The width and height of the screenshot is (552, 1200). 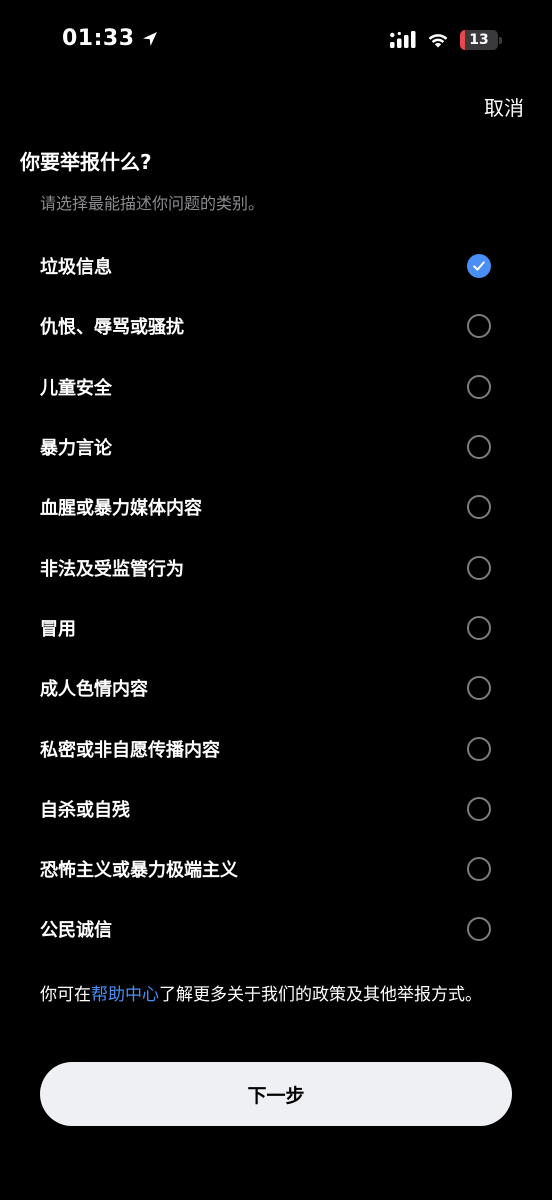 What do you see at coordinates (276, 447) in the screenshot?
I see `report-option-violent-speech: 暴力言论` at bounding box center [276, 447].